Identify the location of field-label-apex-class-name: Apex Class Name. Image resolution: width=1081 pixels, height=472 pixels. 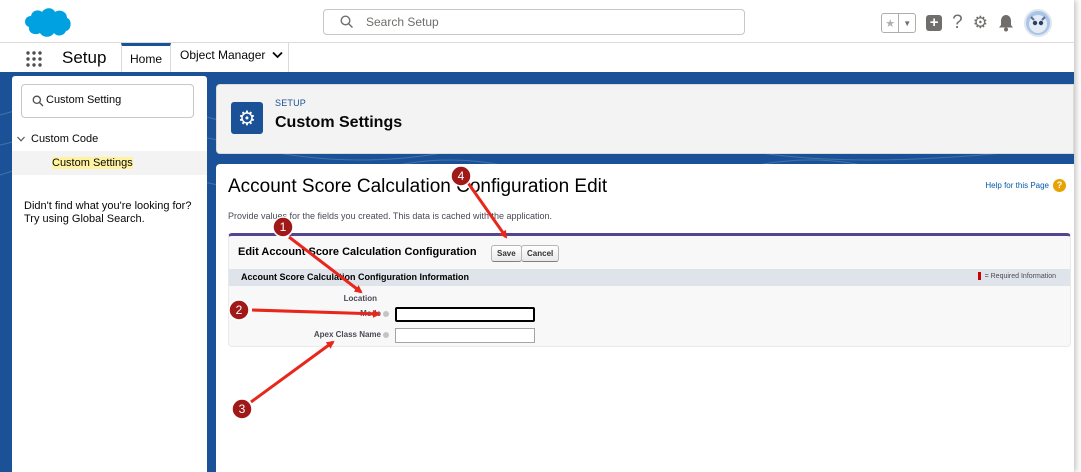
(351, 334).